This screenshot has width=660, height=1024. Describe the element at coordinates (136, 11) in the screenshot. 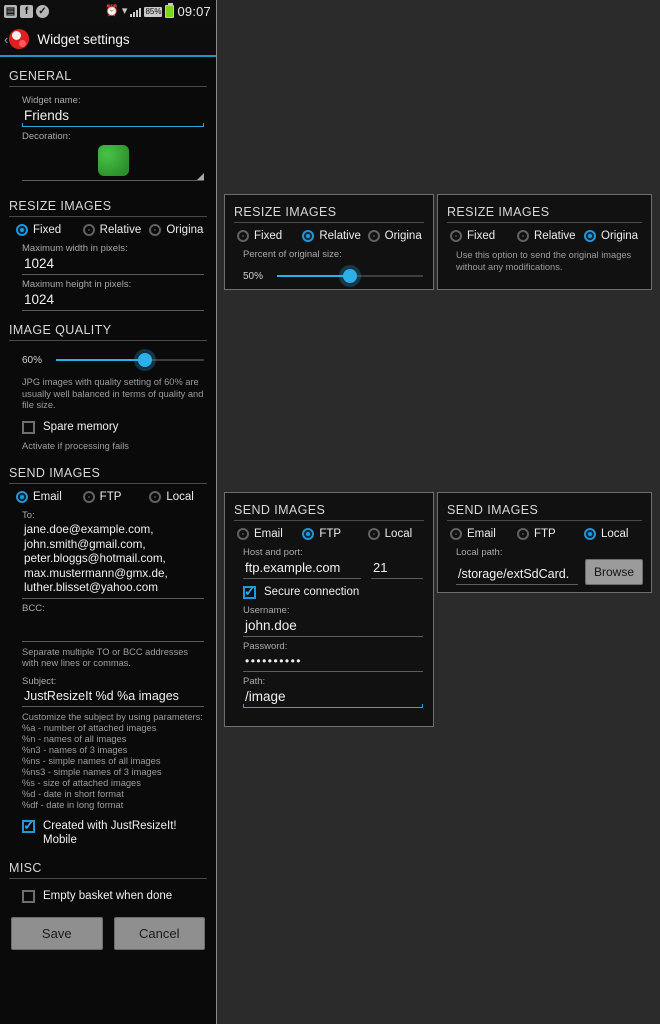

I see `signal-icon` at that location.